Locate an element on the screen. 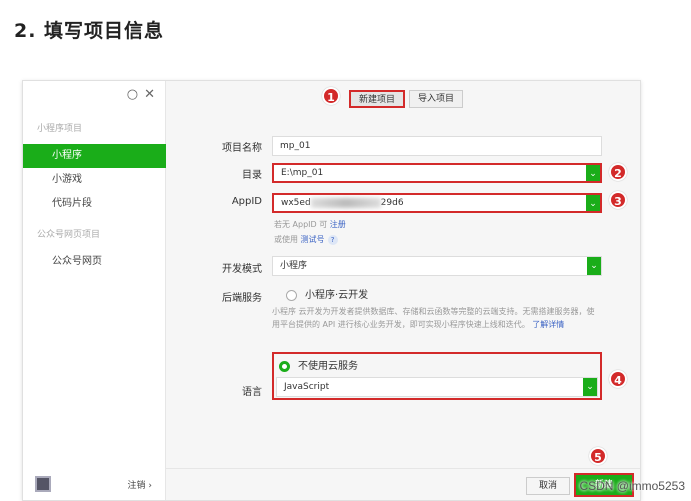 This screenshot has height=501, width=691. sidebar-item-minigame: 小游戏 is located at coordinates (94, 180).